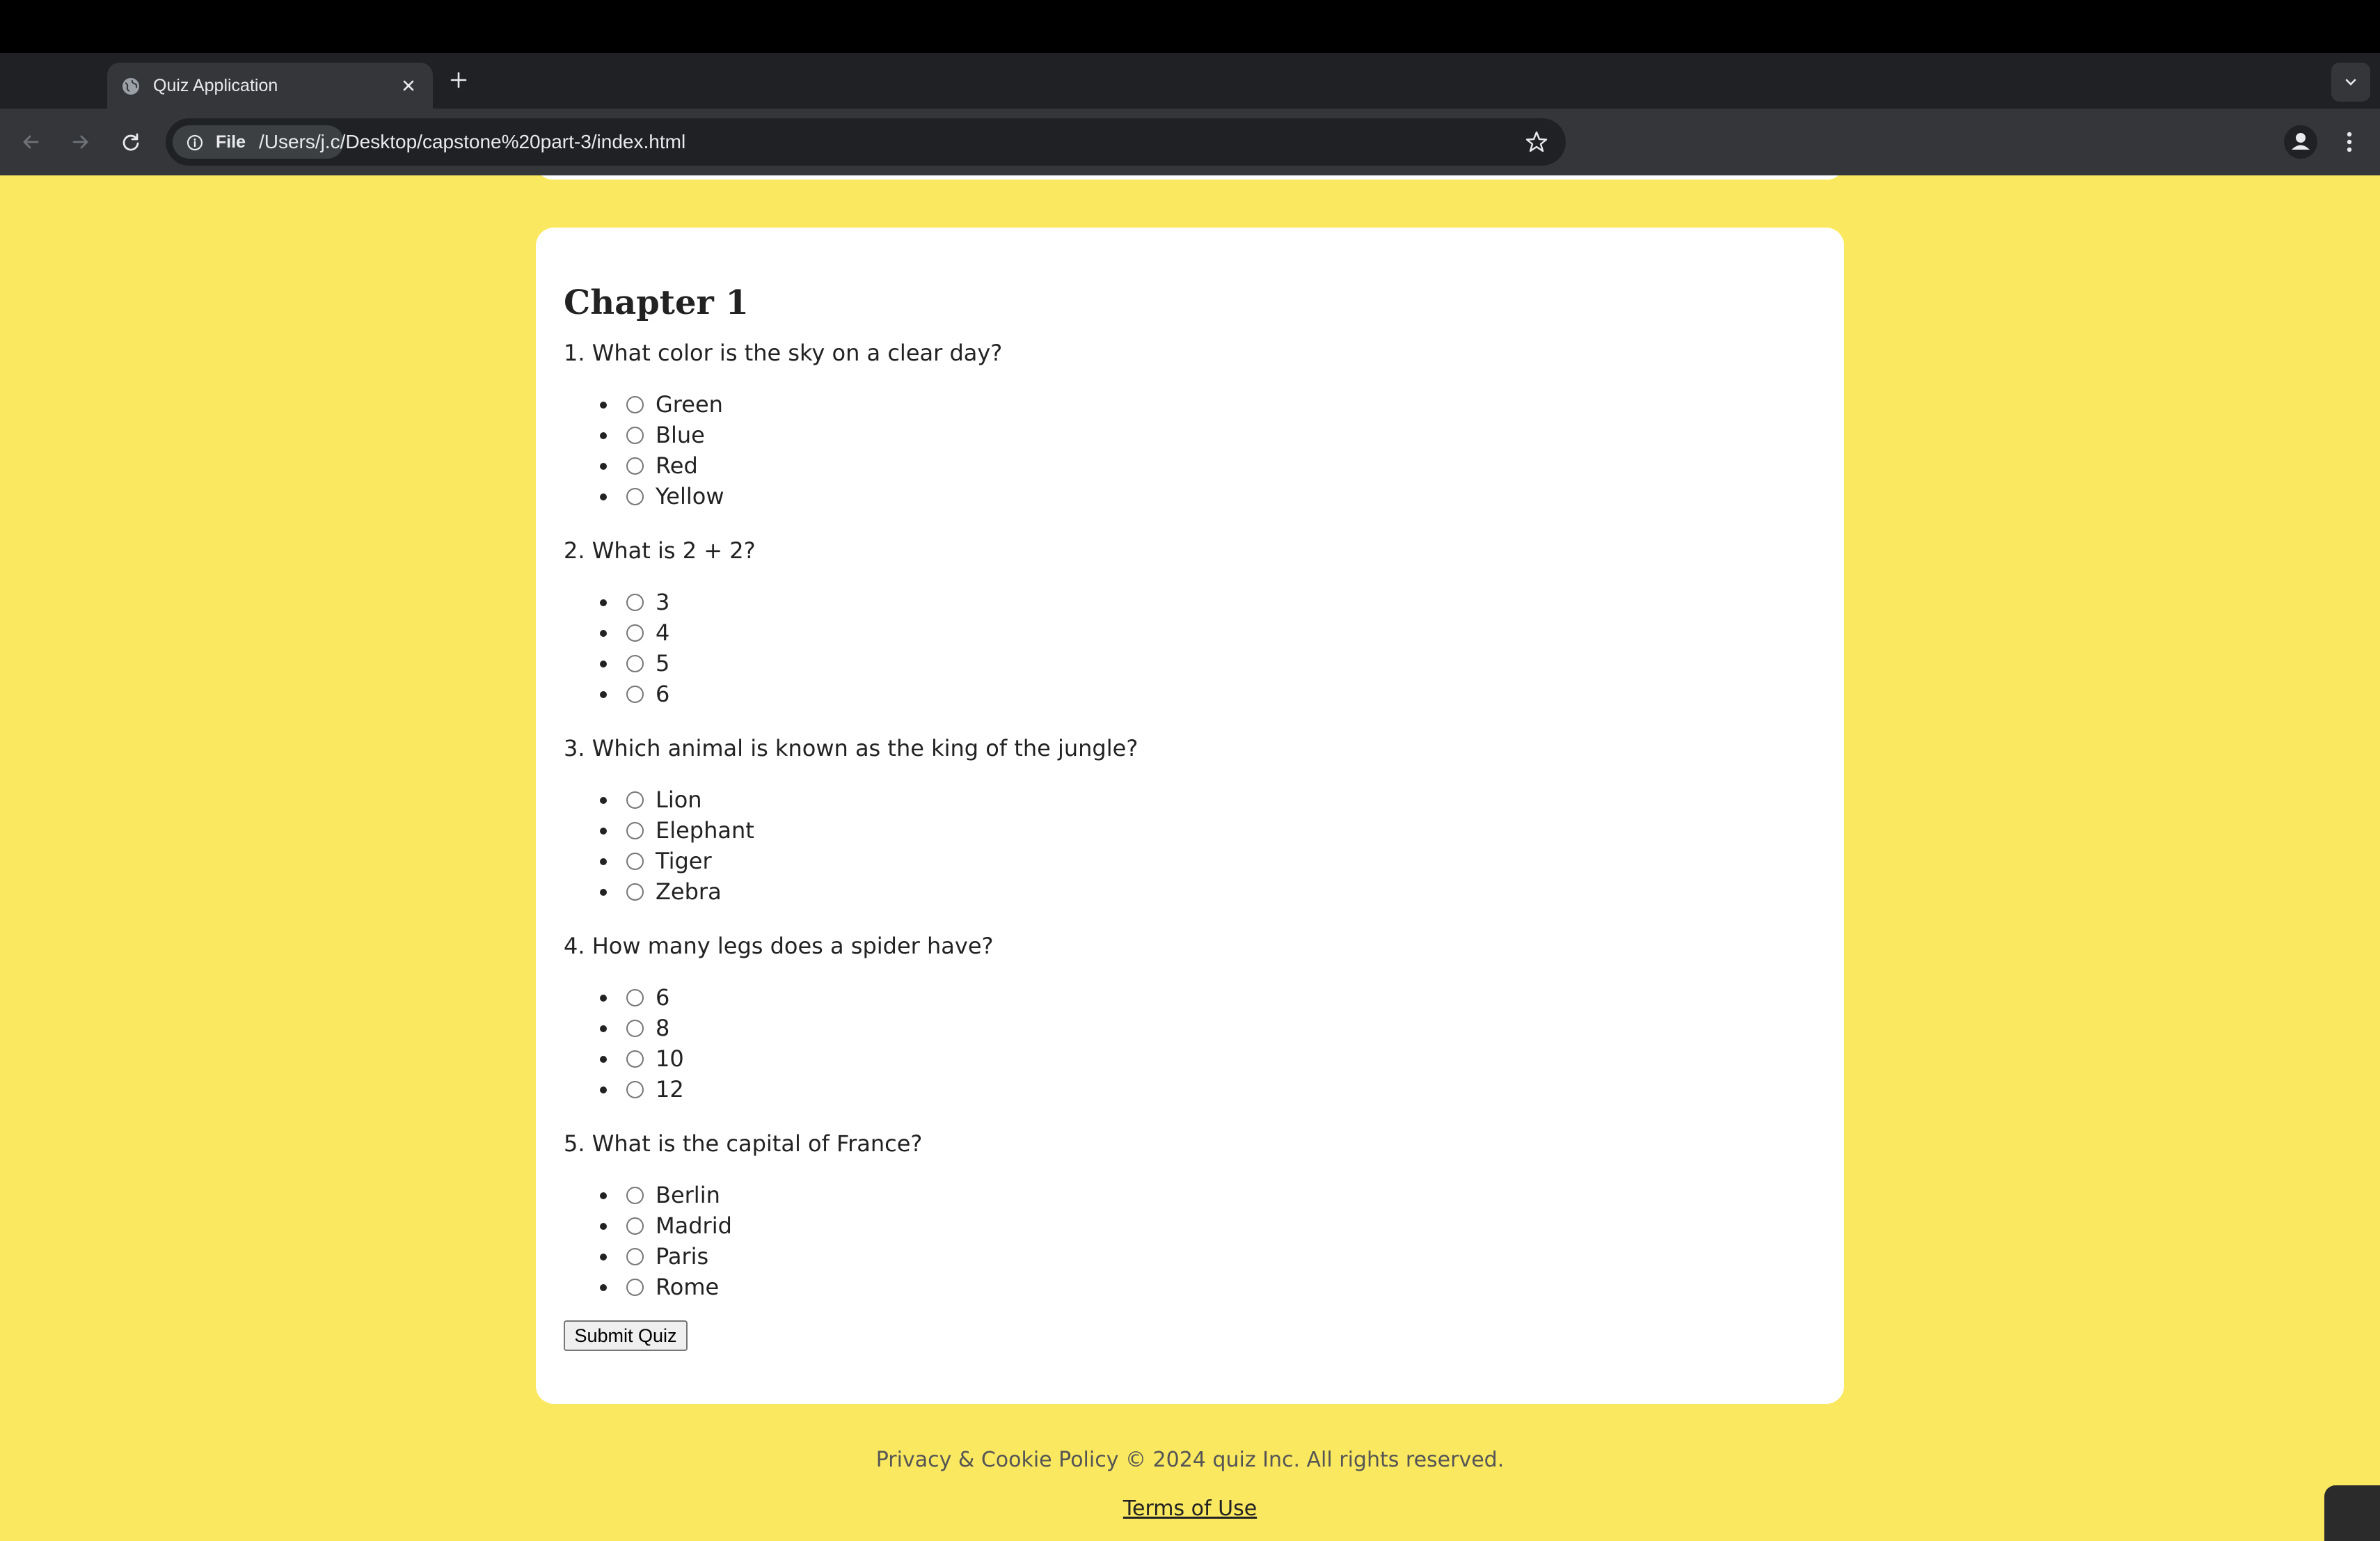 This screenshot has height=1541, width=2380. What do you see at coordinates (679, 800) in the screenshot?
I see `option-label: Lion` at bounding box center [679, 800].